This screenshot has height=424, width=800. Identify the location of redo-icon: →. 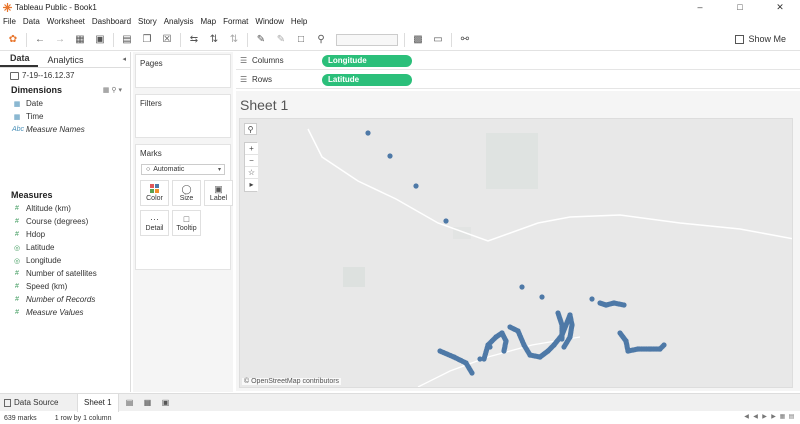
(60, 40).